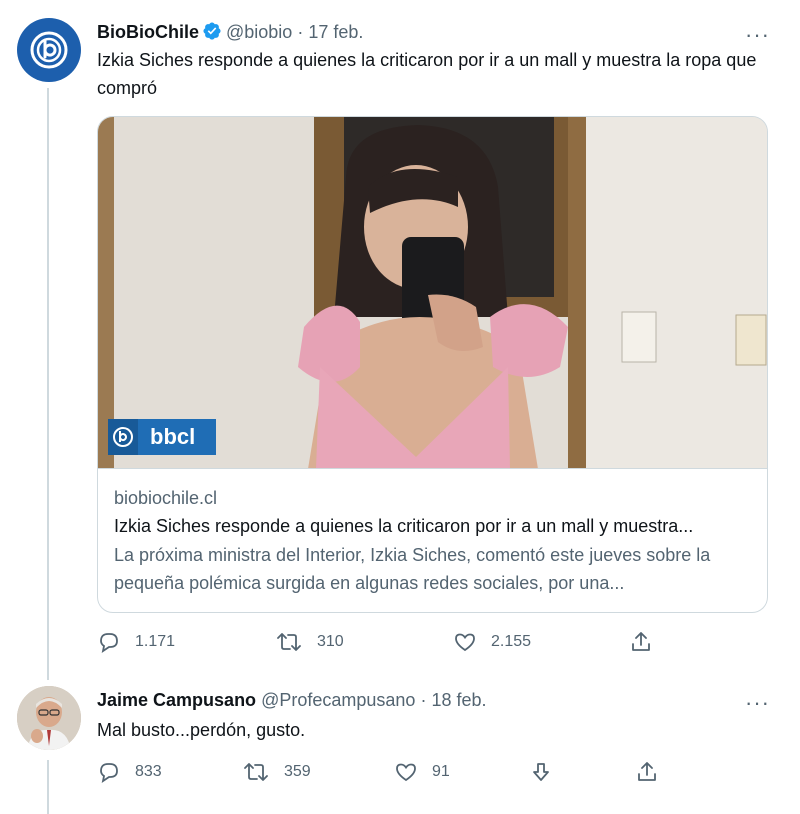 Image resolution: width=800 pixels, height=814 pixels. What do you see at coordinates (441, 771) in the screenshot?
I see `like-count: 91` at bounding box center [441, 771].